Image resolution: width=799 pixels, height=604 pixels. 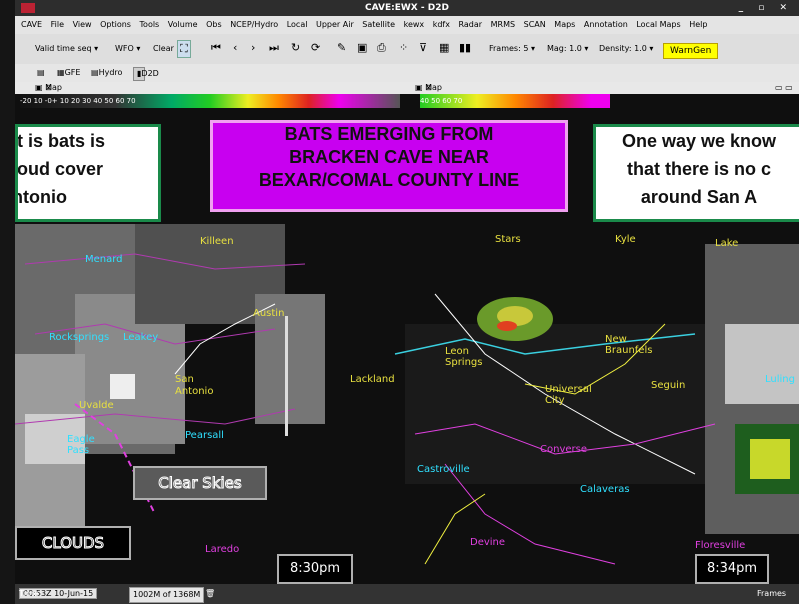 I want to click on loop-icon: ↻, so click(x=295, y=48).